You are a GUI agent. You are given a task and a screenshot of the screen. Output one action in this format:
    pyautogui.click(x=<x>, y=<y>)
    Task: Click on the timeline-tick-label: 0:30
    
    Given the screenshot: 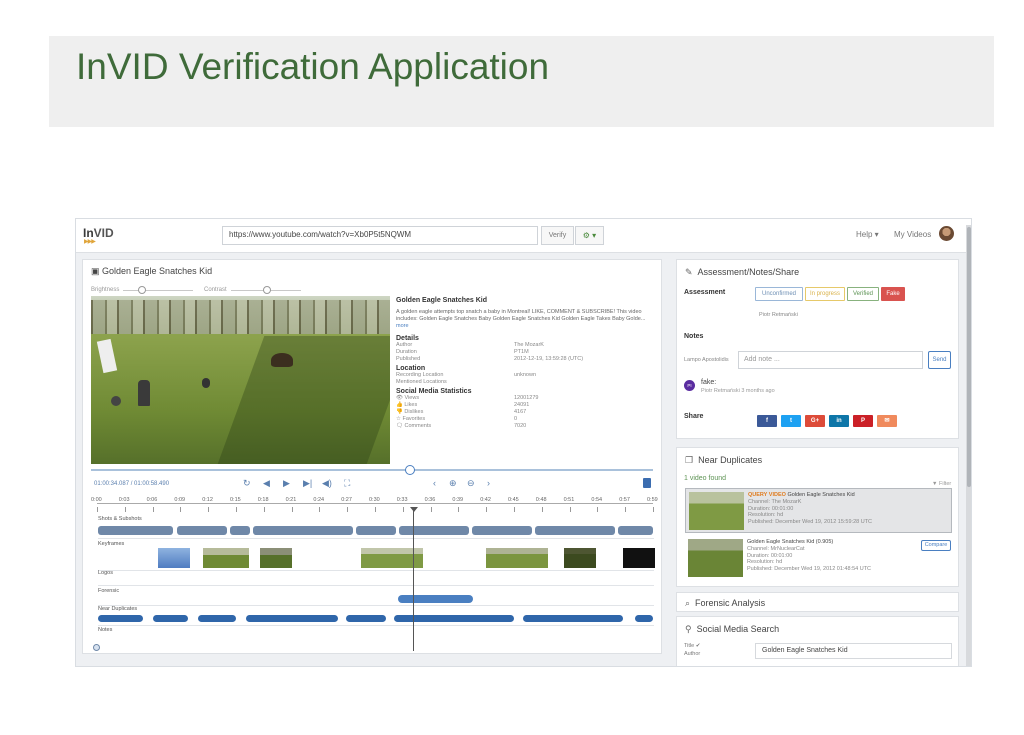 What is the action you would take?
    pyautogui.click(x=374, y=500)
    